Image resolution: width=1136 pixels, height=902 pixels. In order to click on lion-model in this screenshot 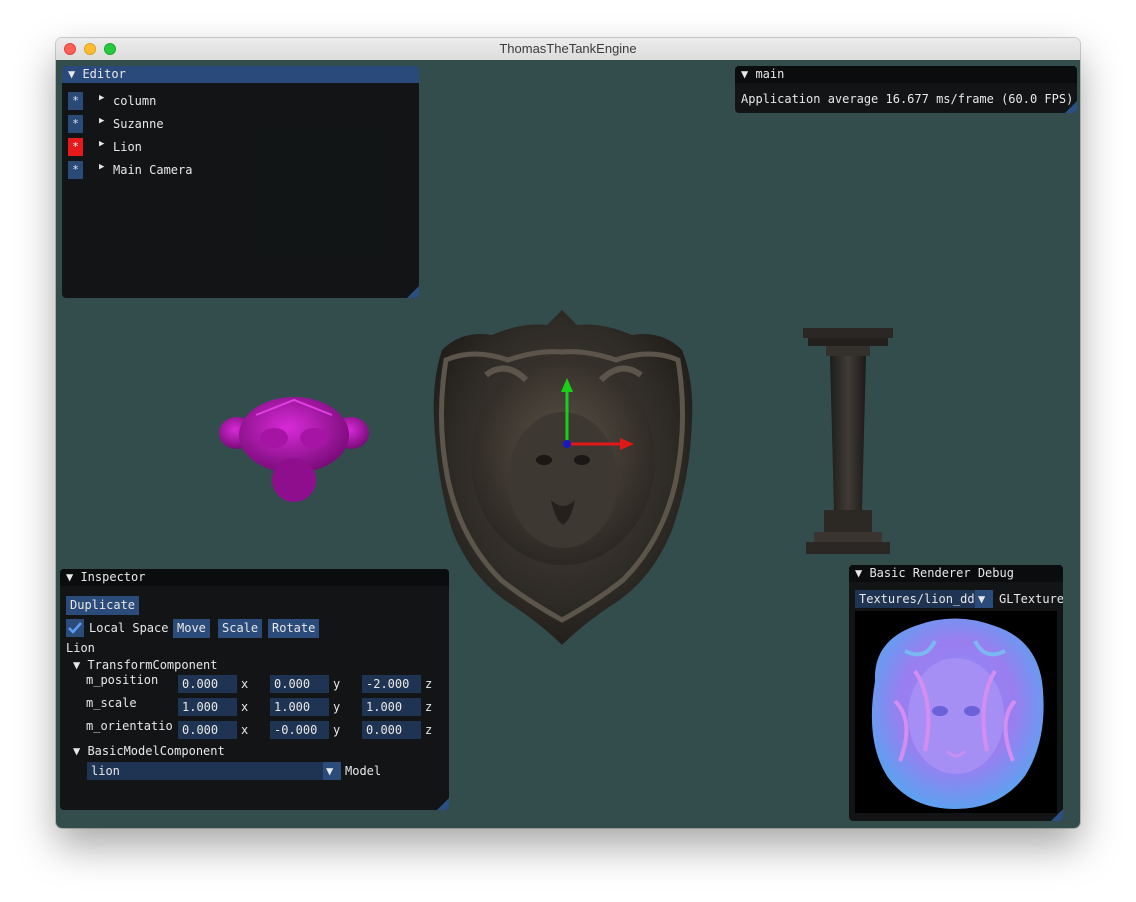, I will do `click(563, 477)`.